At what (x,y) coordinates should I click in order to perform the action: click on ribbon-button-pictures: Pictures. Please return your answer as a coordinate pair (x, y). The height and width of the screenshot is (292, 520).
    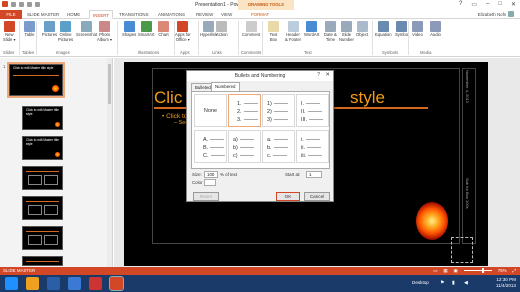
    Looking at the image, I should click on (49, 29).